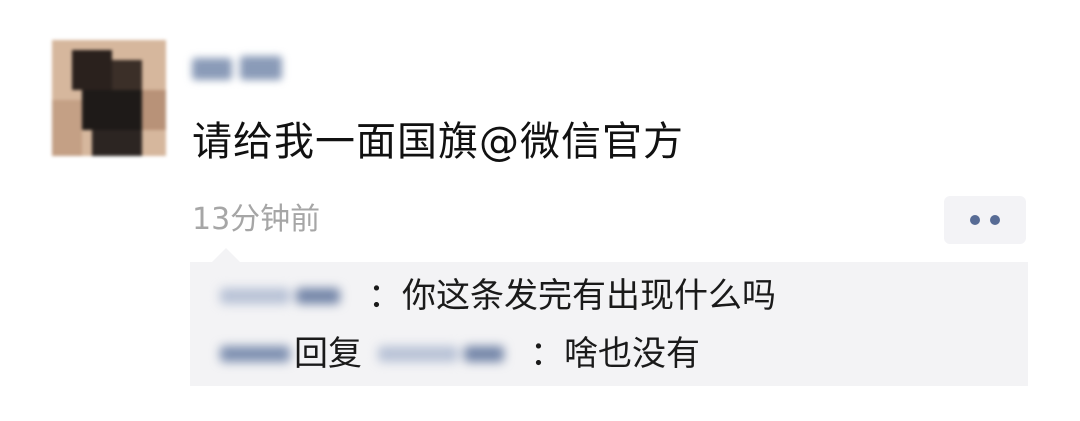 The height and width of the screenshot is (421, 1080). I want to click on reply-label: 回复, so click(328, 354).